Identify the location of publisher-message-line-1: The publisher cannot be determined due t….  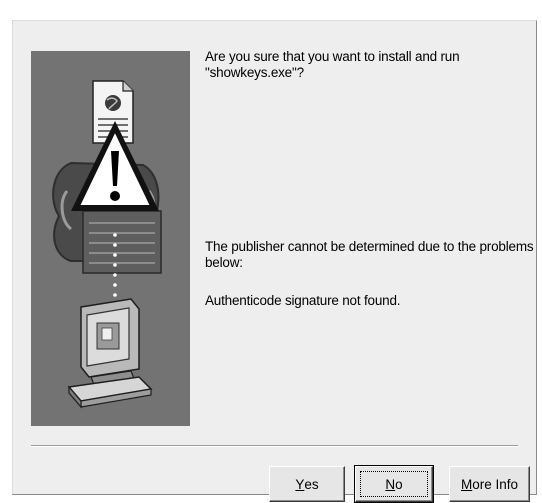
(369, 246).